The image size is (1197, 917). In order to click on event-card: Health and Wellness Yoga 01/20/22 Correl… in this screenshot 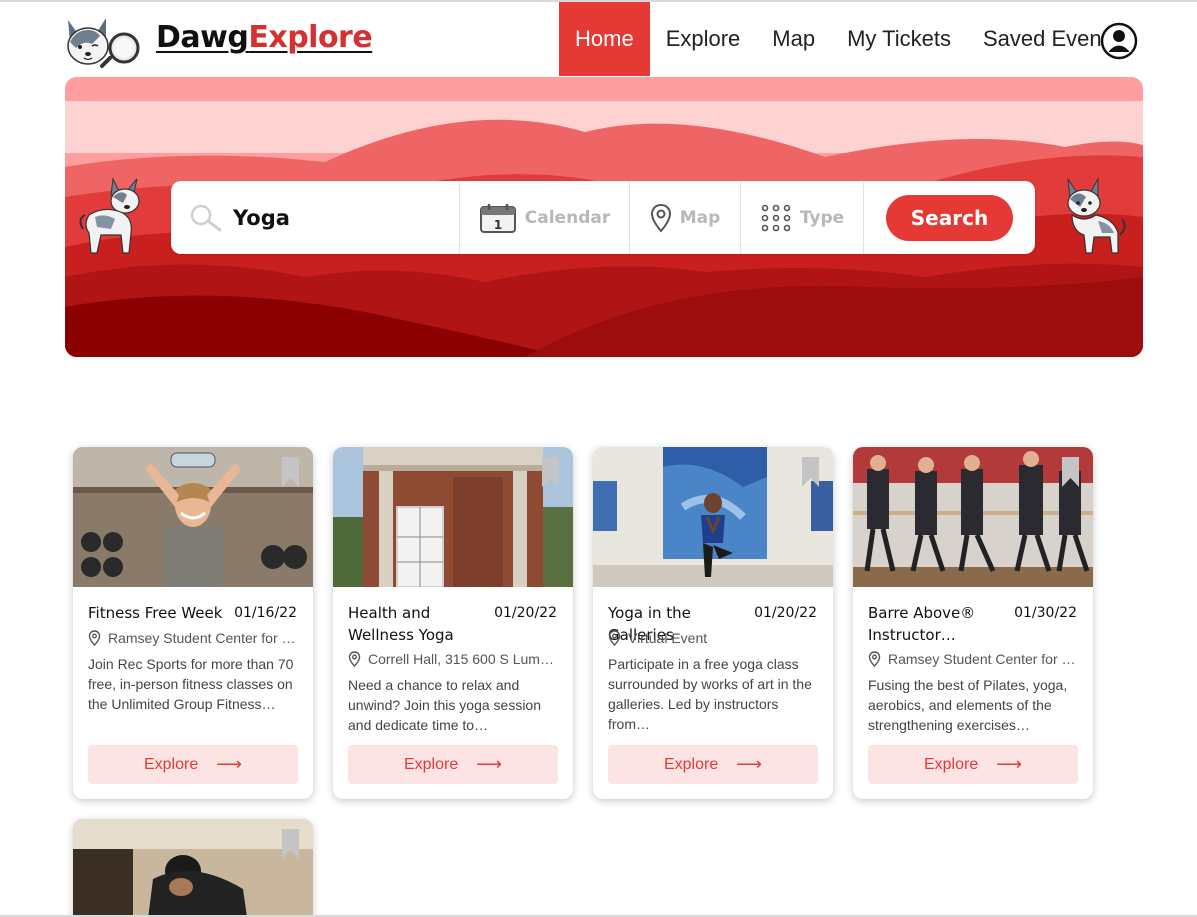, I will do `click(453, 623)`.